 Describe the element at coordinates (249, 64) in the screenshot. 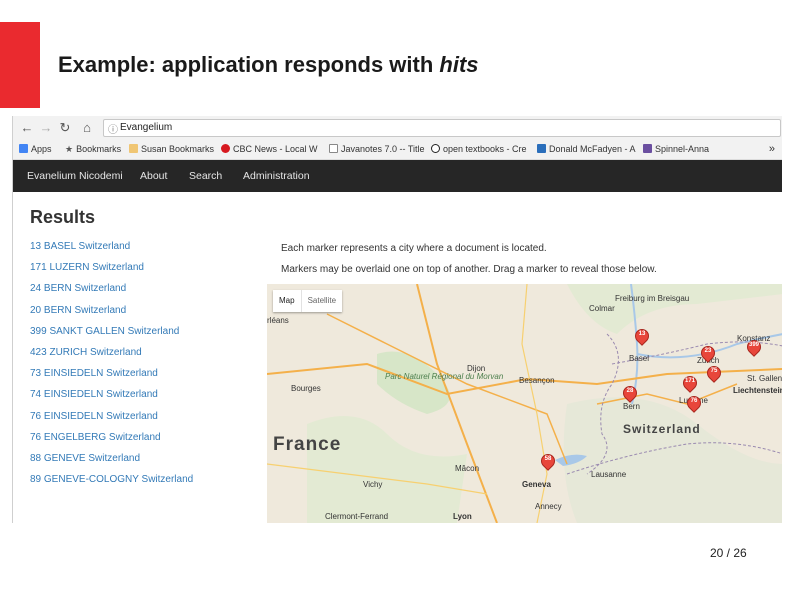

I see `title-text: Example: application responds with` at that location.